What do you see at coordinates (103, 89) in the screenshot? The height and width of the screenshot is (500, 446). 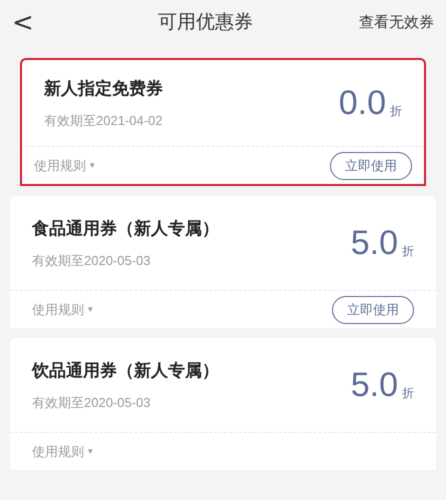 I see `coupon-name: 新人指定免费券` at bounding box center [103, 89].